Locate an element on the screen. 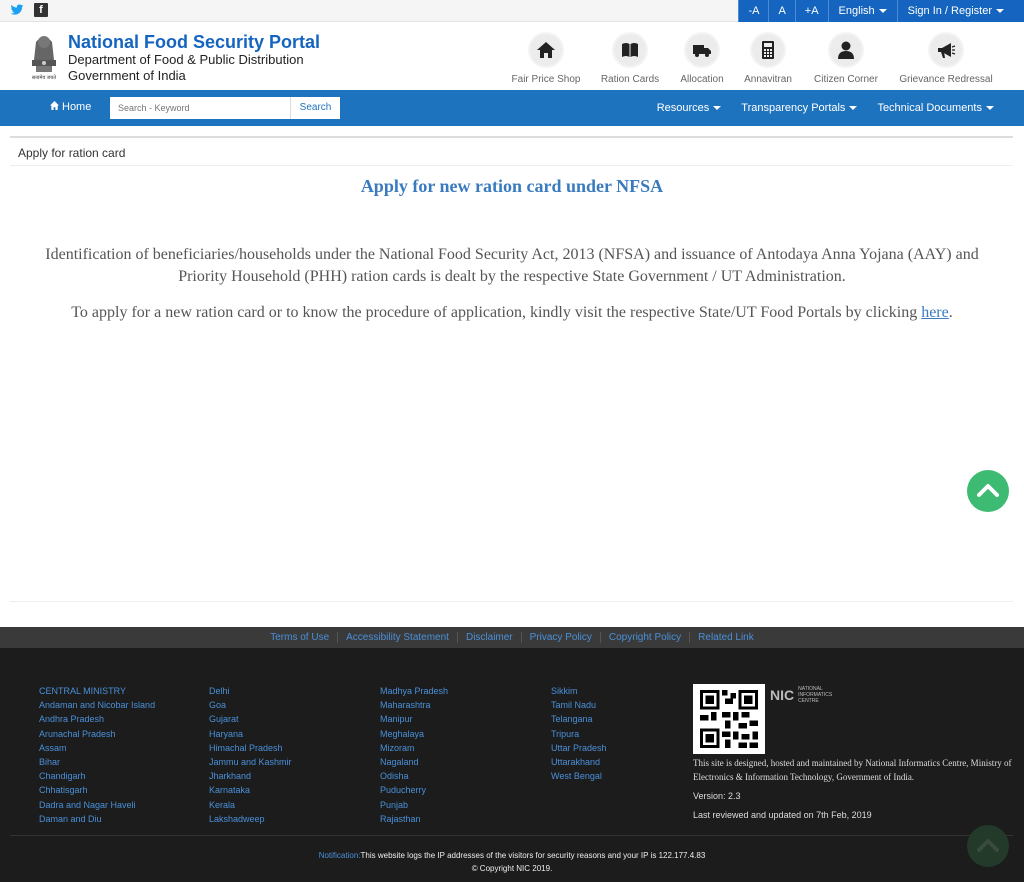  facebook-icon: f is located at coordinates (41, 10).